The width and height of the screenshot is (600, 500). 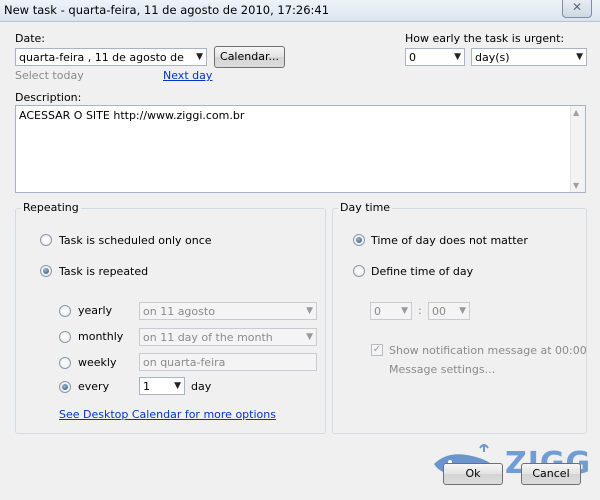 What do you see at coordinates (208, 337) in the screenshot?
I see `monthly-value: on 11 day of the month` at bounding box center [208, 337].